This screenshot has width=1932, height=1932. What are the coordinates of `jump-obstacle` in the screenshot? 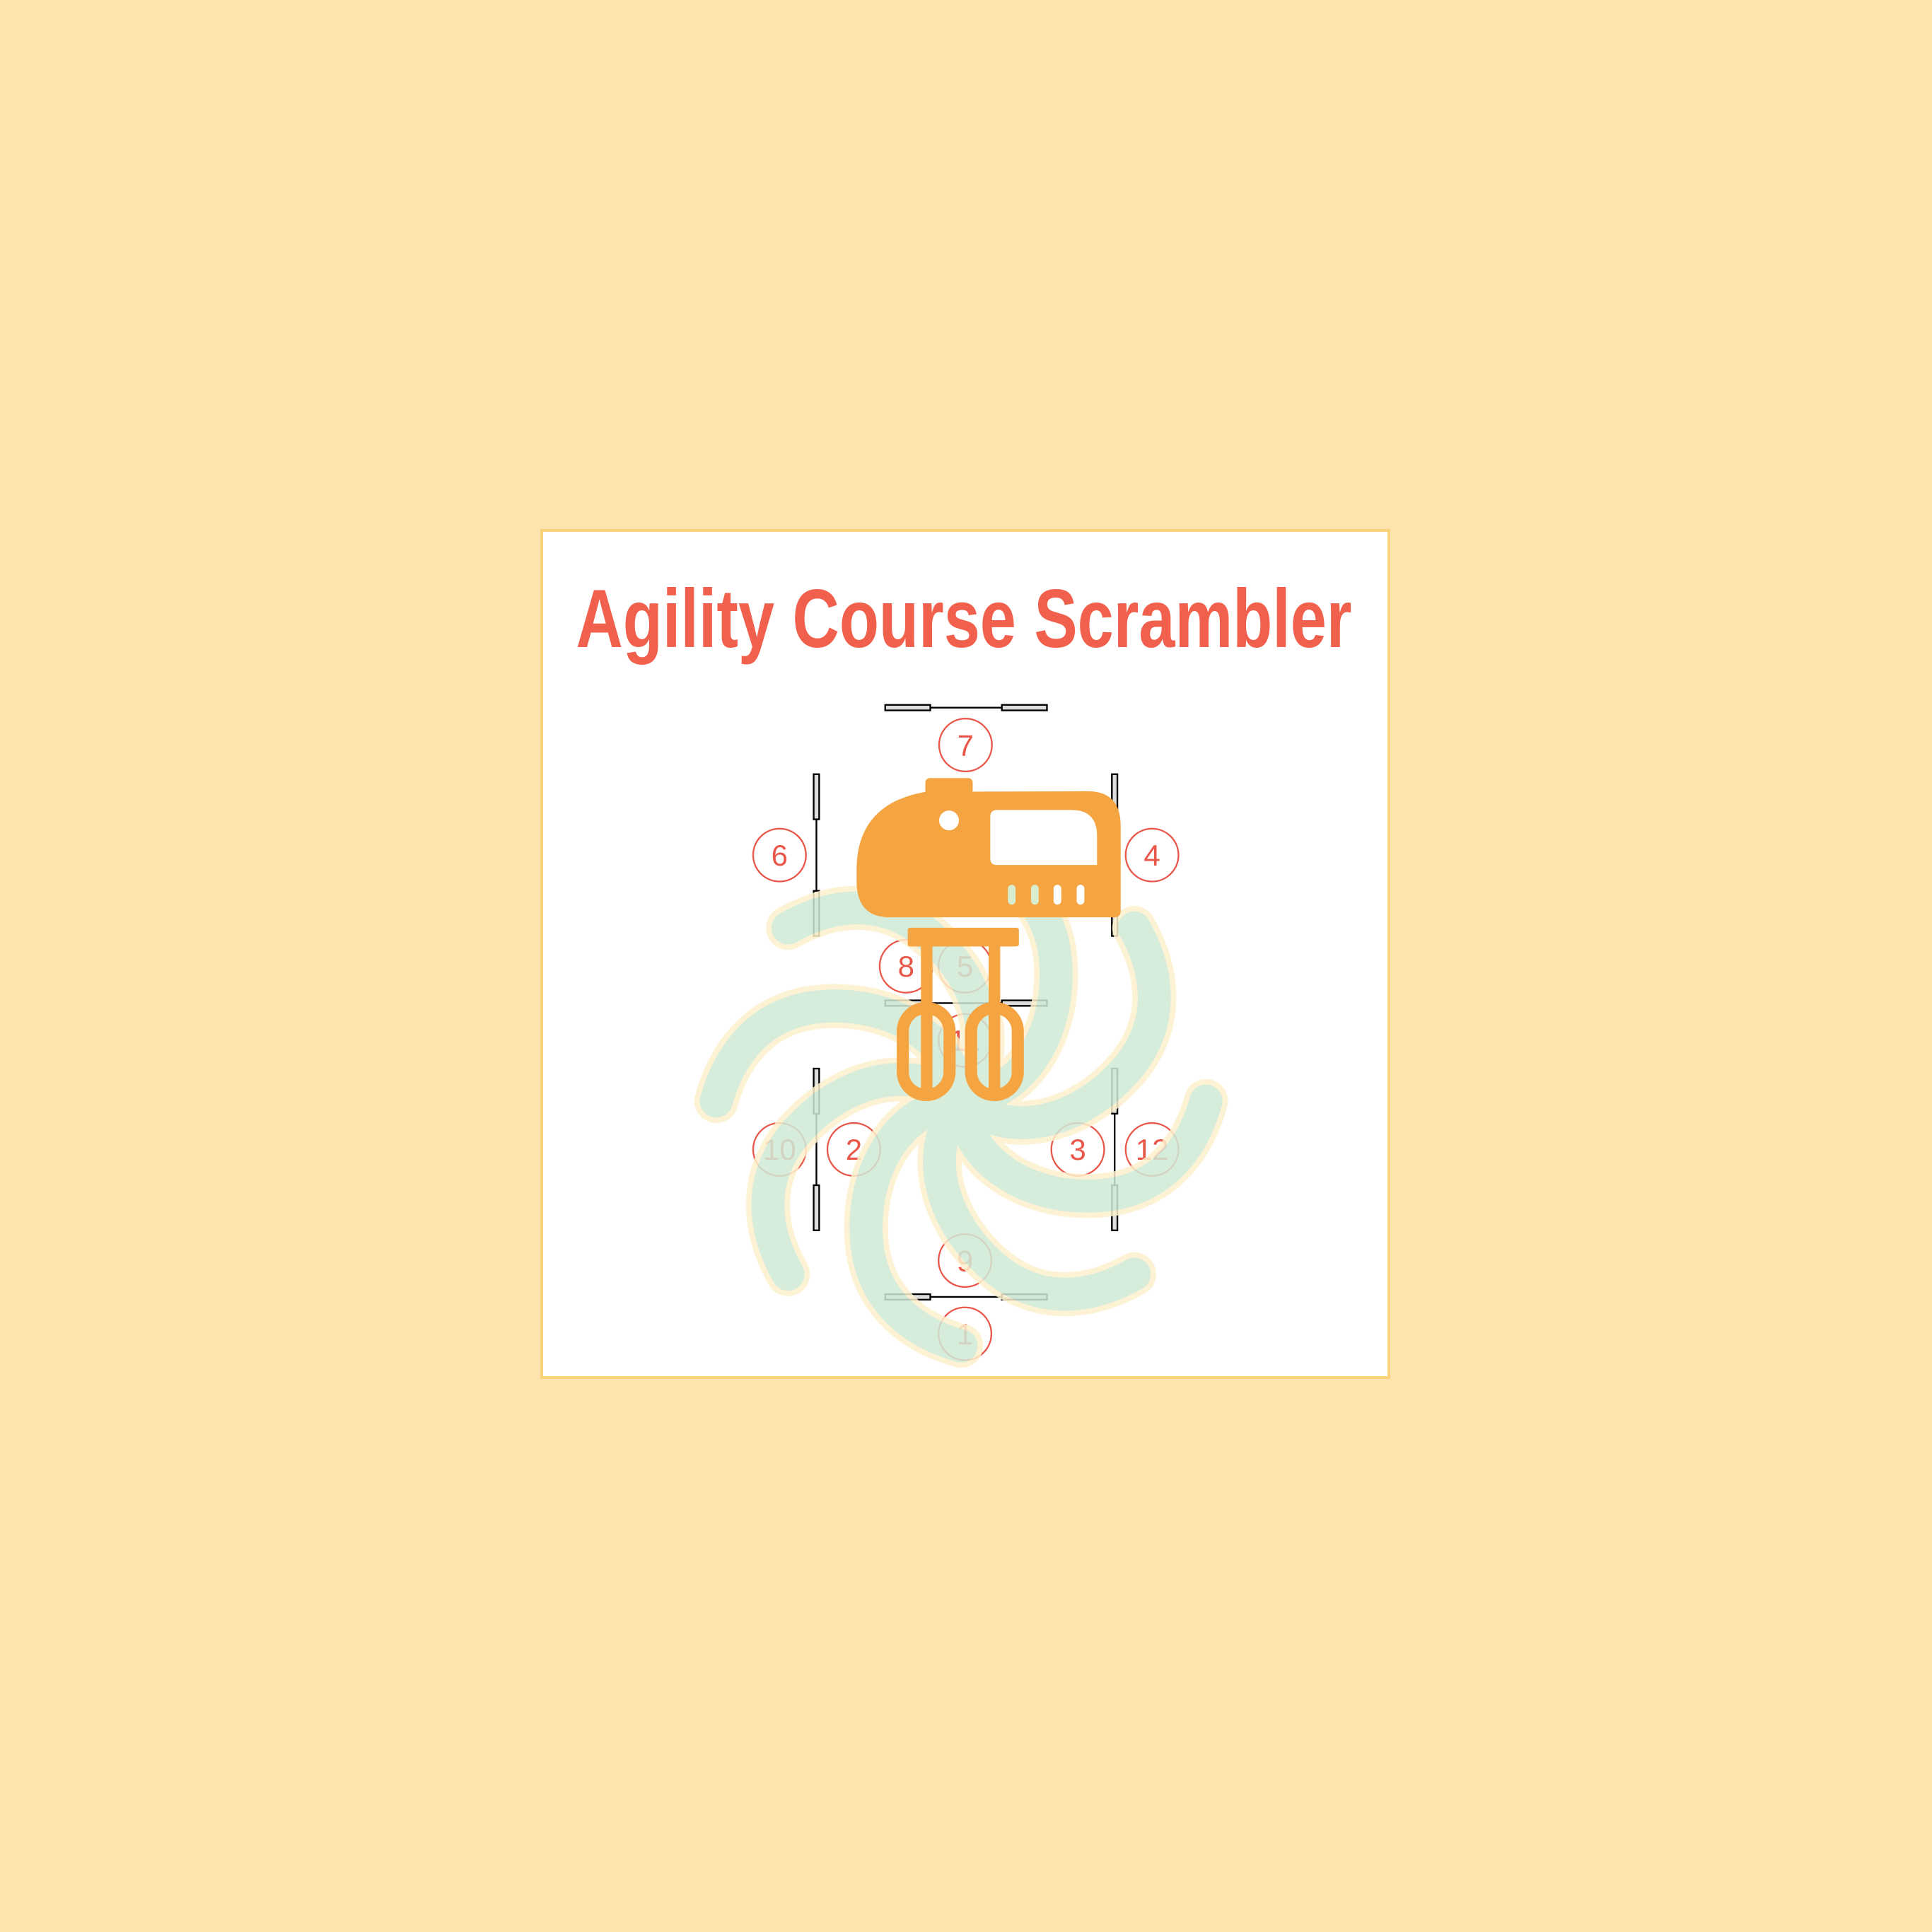 It's located at (966, 707).